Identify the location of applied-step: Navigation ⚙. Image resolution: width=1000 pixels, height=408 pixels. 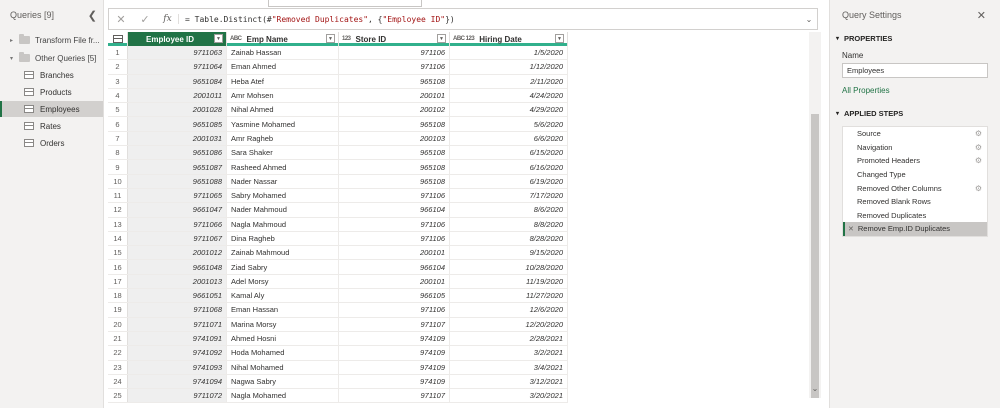
(915, 148).